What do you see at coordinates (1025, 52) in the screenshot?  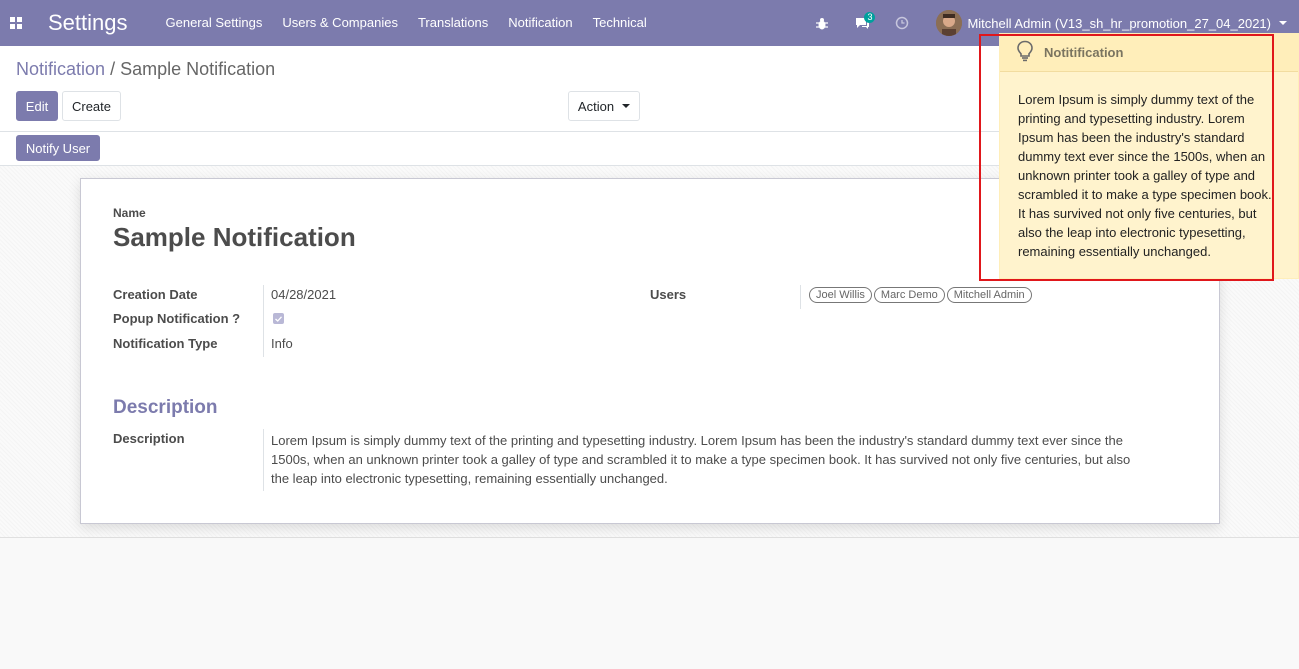 I see `lightbulb-icon` at bounding box center [1025, 52].